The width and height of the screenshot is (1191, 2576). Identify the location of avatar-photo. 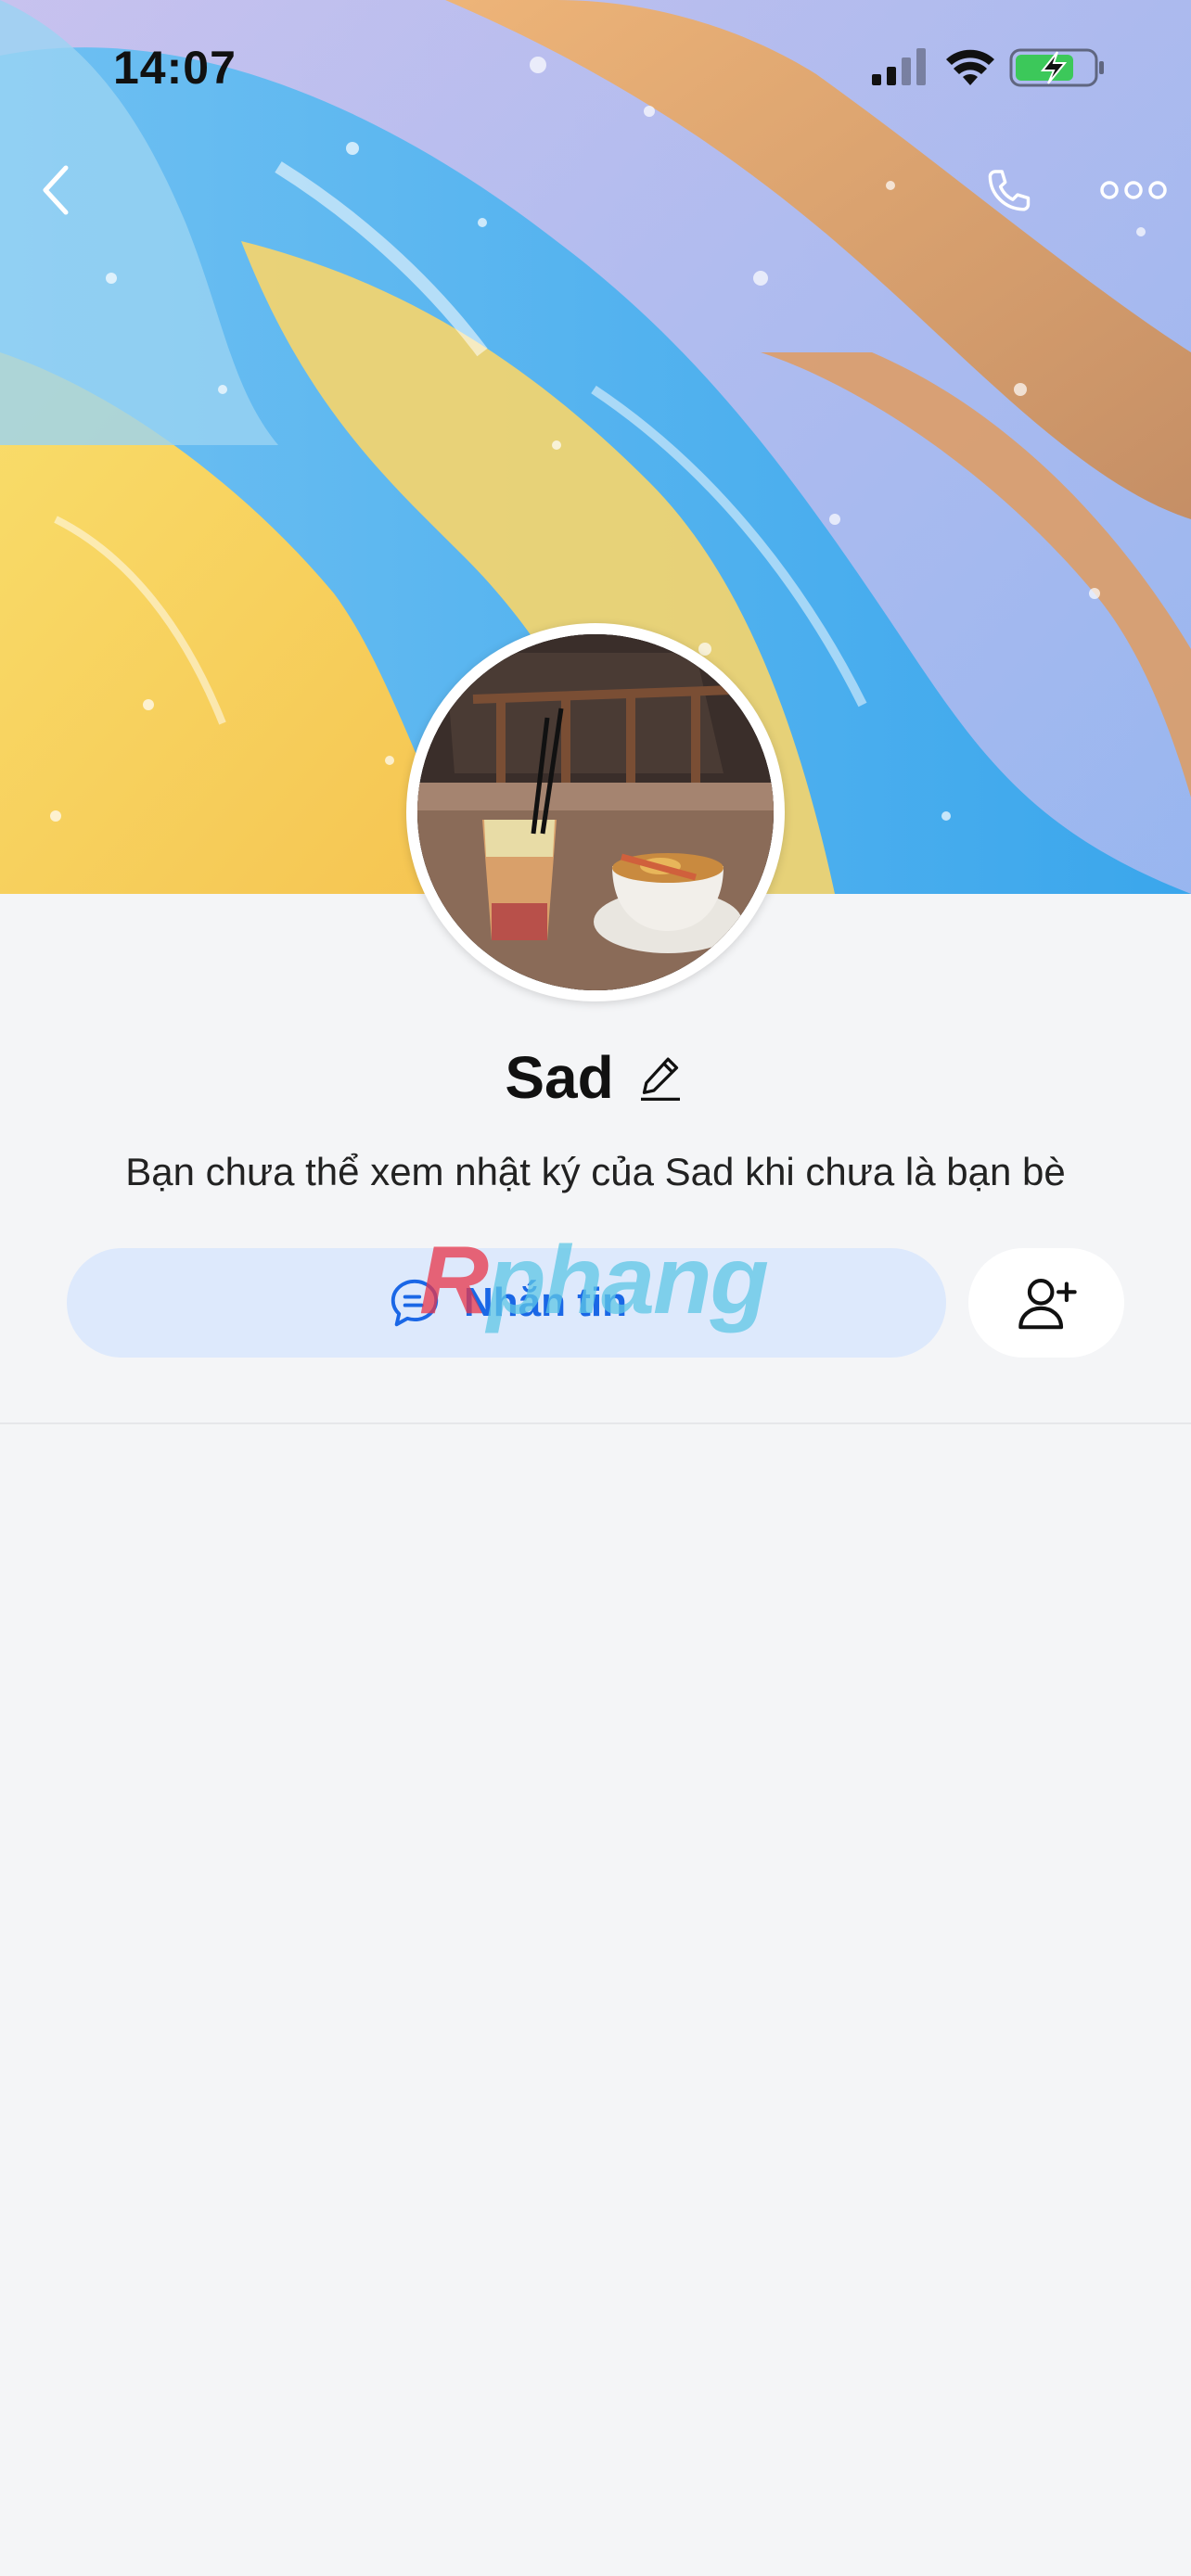
(595, 812).